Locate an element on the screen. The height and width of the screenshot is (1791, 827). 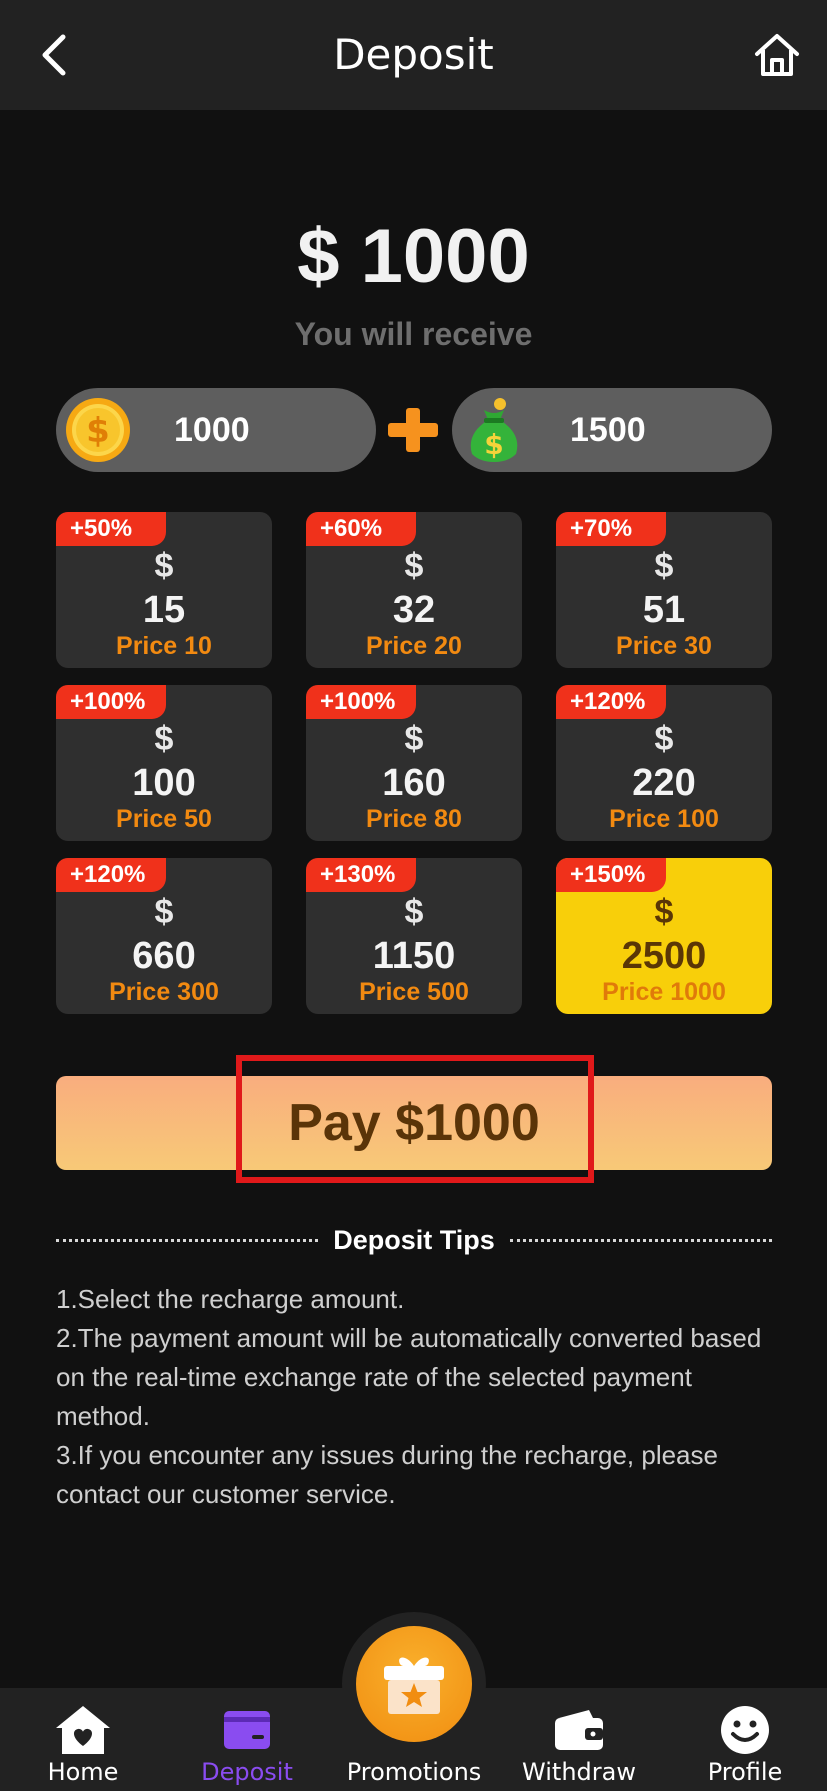
package-amount: 32 is located at coordinates (414, 610).